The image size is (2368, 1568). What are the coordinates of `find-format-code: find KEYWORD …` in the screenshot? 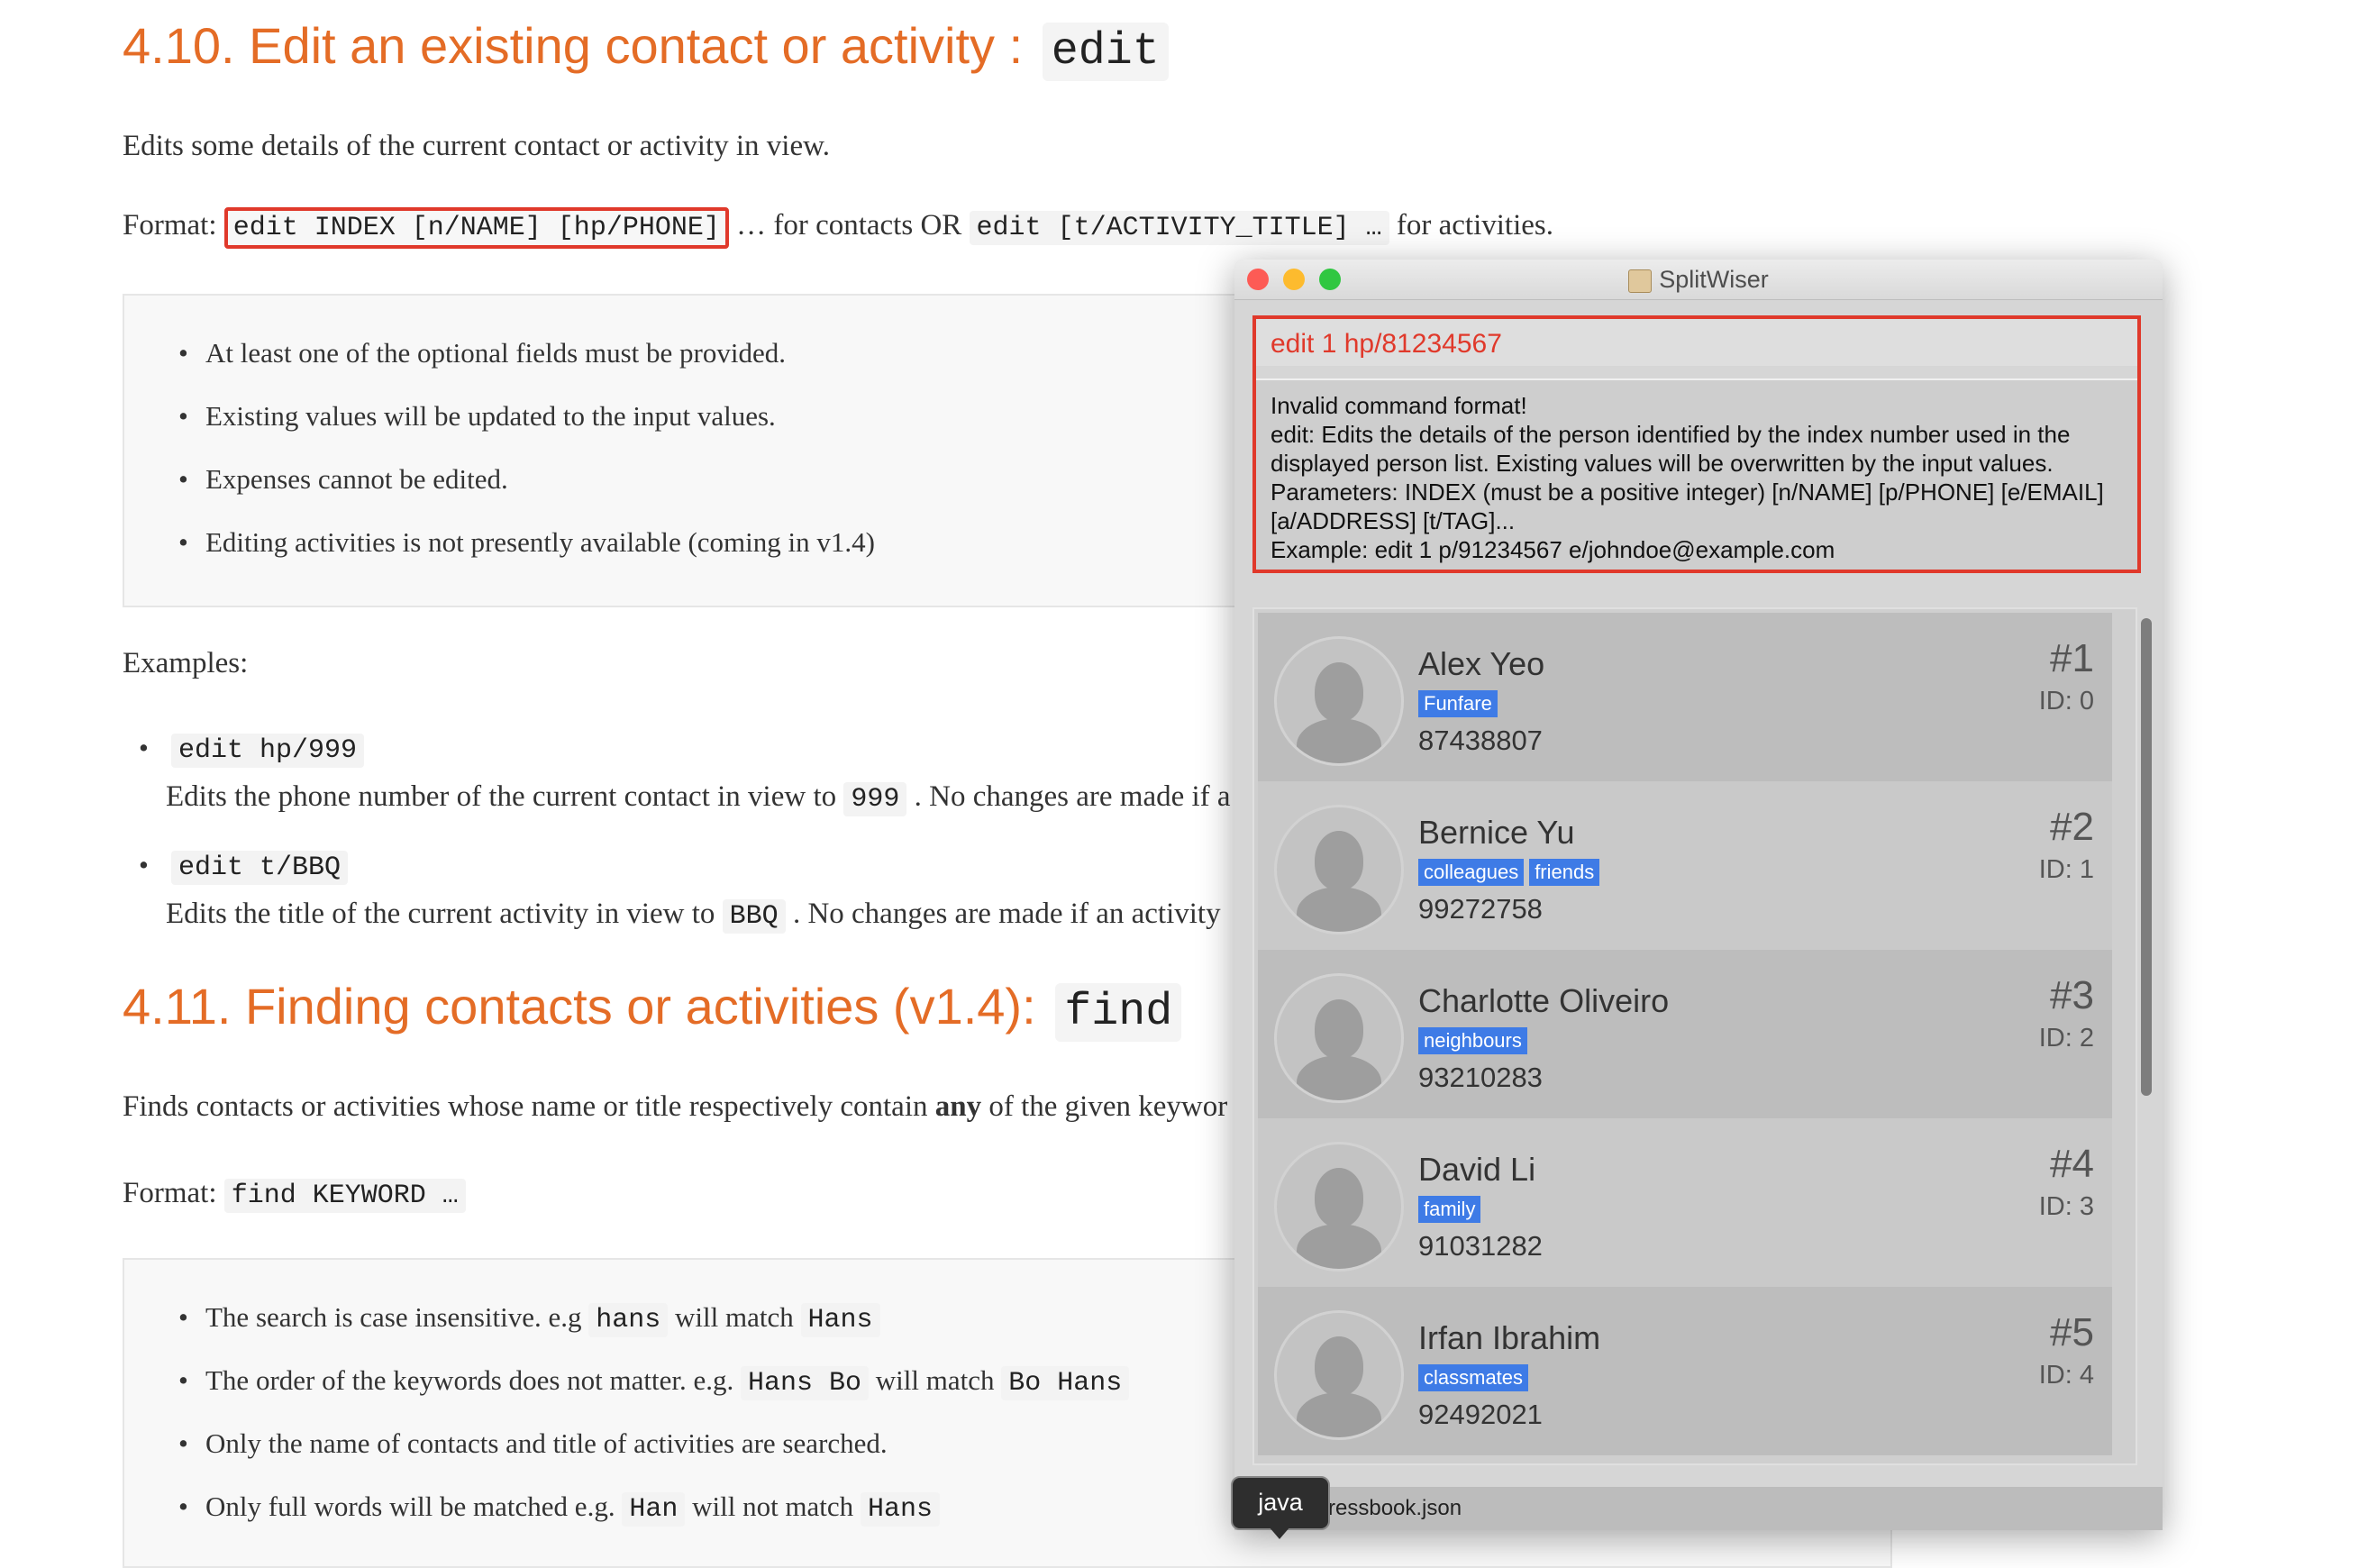 It's located at (344, 1196).